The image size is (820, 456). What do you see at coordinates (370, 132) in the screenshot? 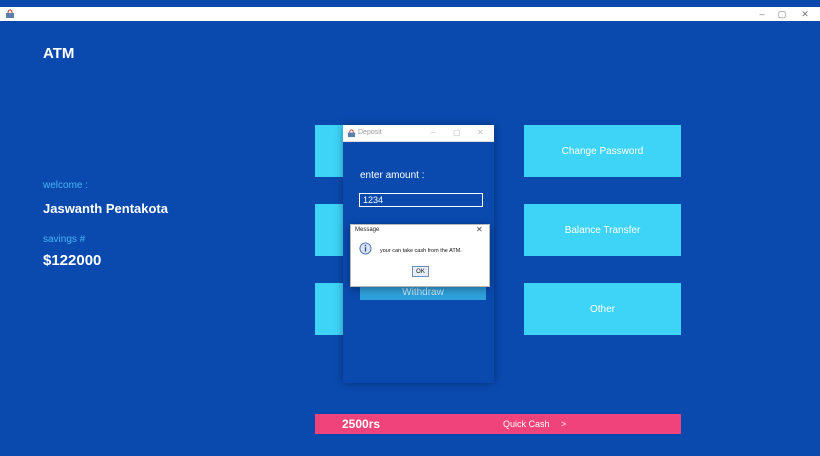
I see `deposit-title: Deposit` at bounding box center [370, 132].